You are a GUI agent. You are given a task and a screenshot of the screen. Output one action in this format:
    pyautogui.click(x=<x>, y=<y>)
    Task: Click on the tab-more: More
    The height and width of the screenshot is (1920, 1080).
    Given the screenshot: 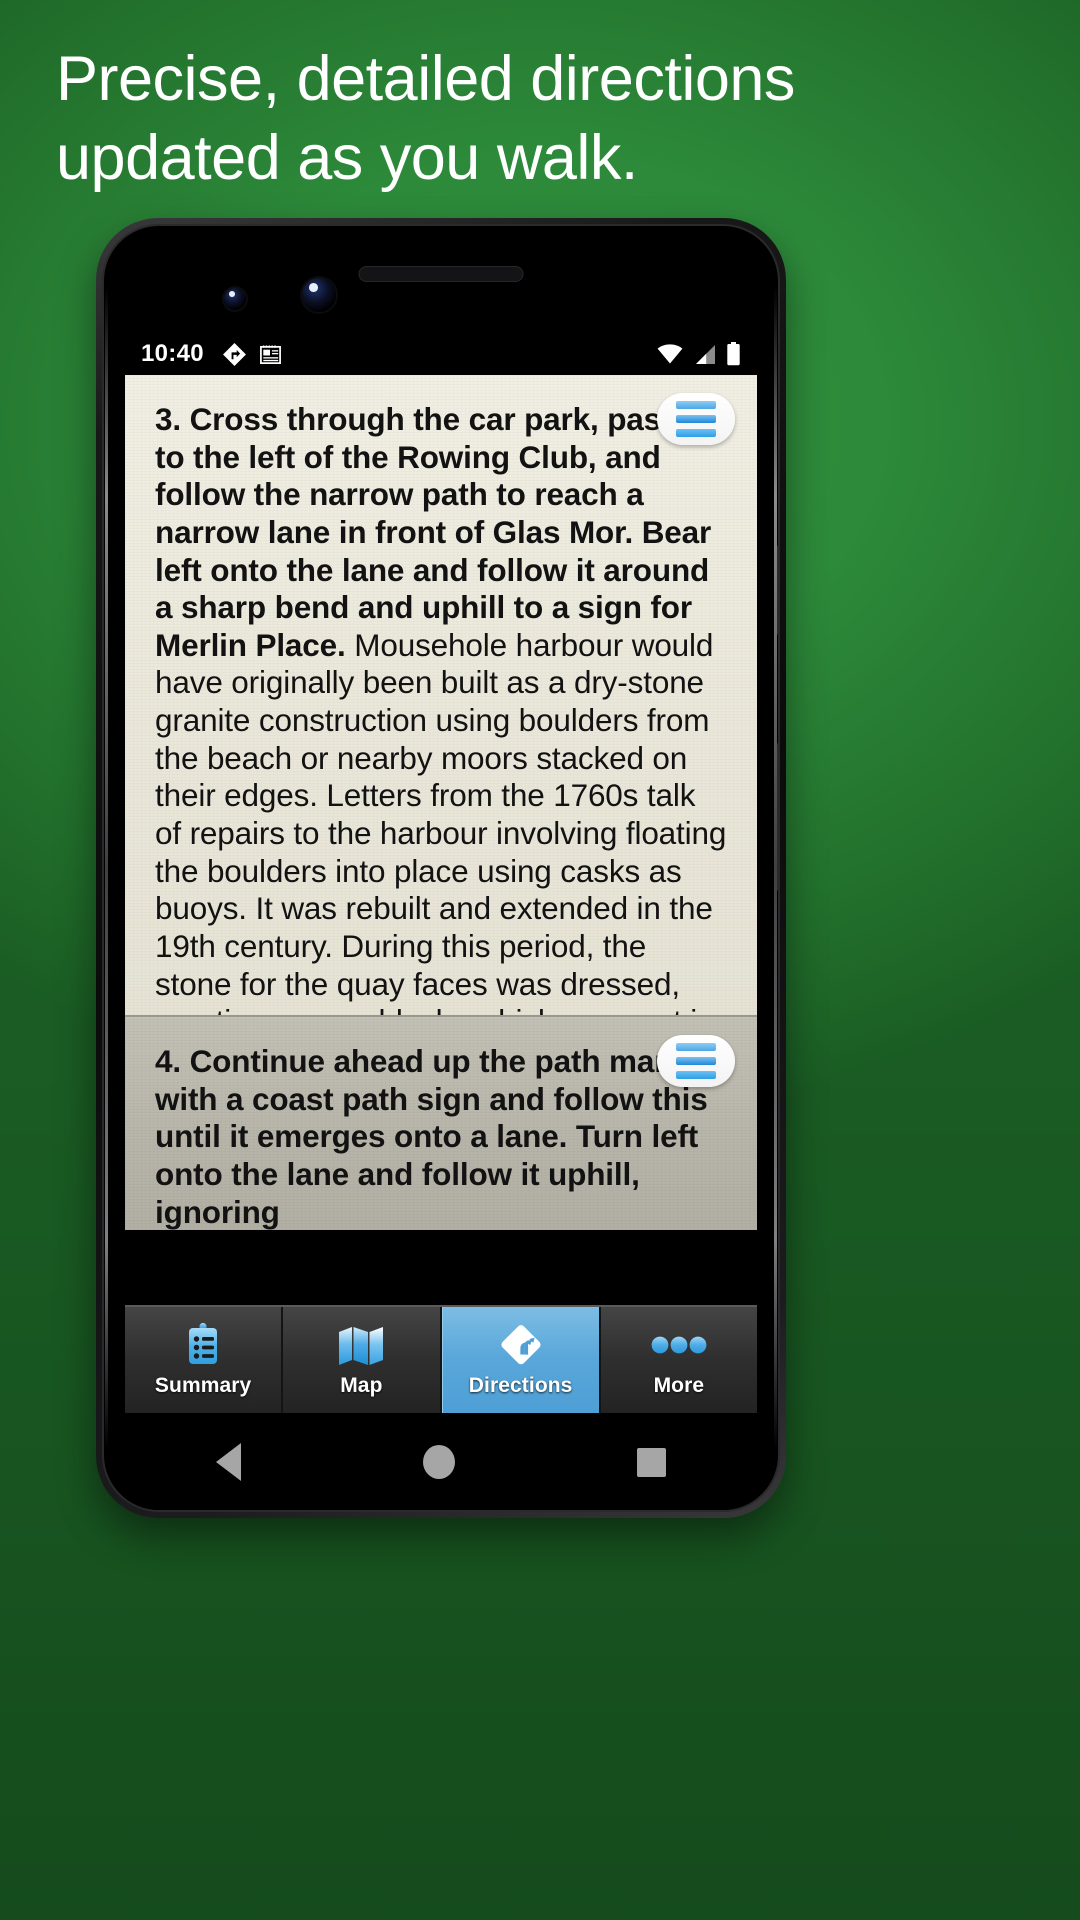 What is the action you would take?
    pyautogui.click(x=678, y=1360)
    